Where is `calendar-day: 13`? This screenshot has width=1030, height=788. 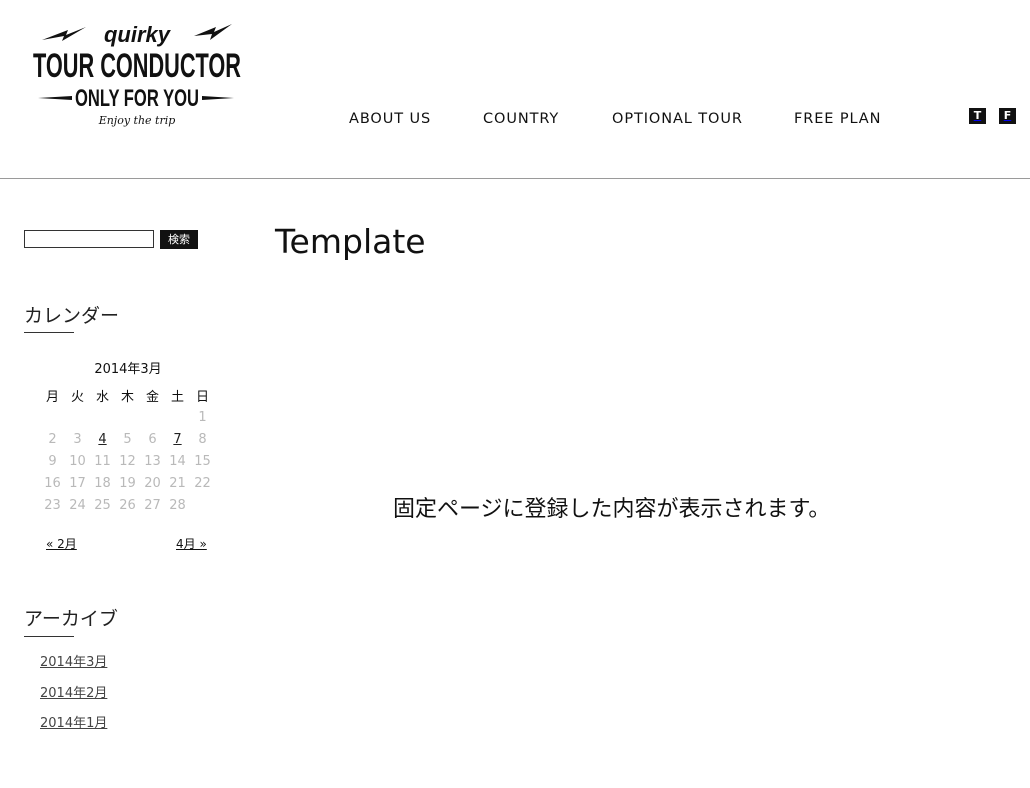
calendar-day: 13 is located at coordinates (152, 461).